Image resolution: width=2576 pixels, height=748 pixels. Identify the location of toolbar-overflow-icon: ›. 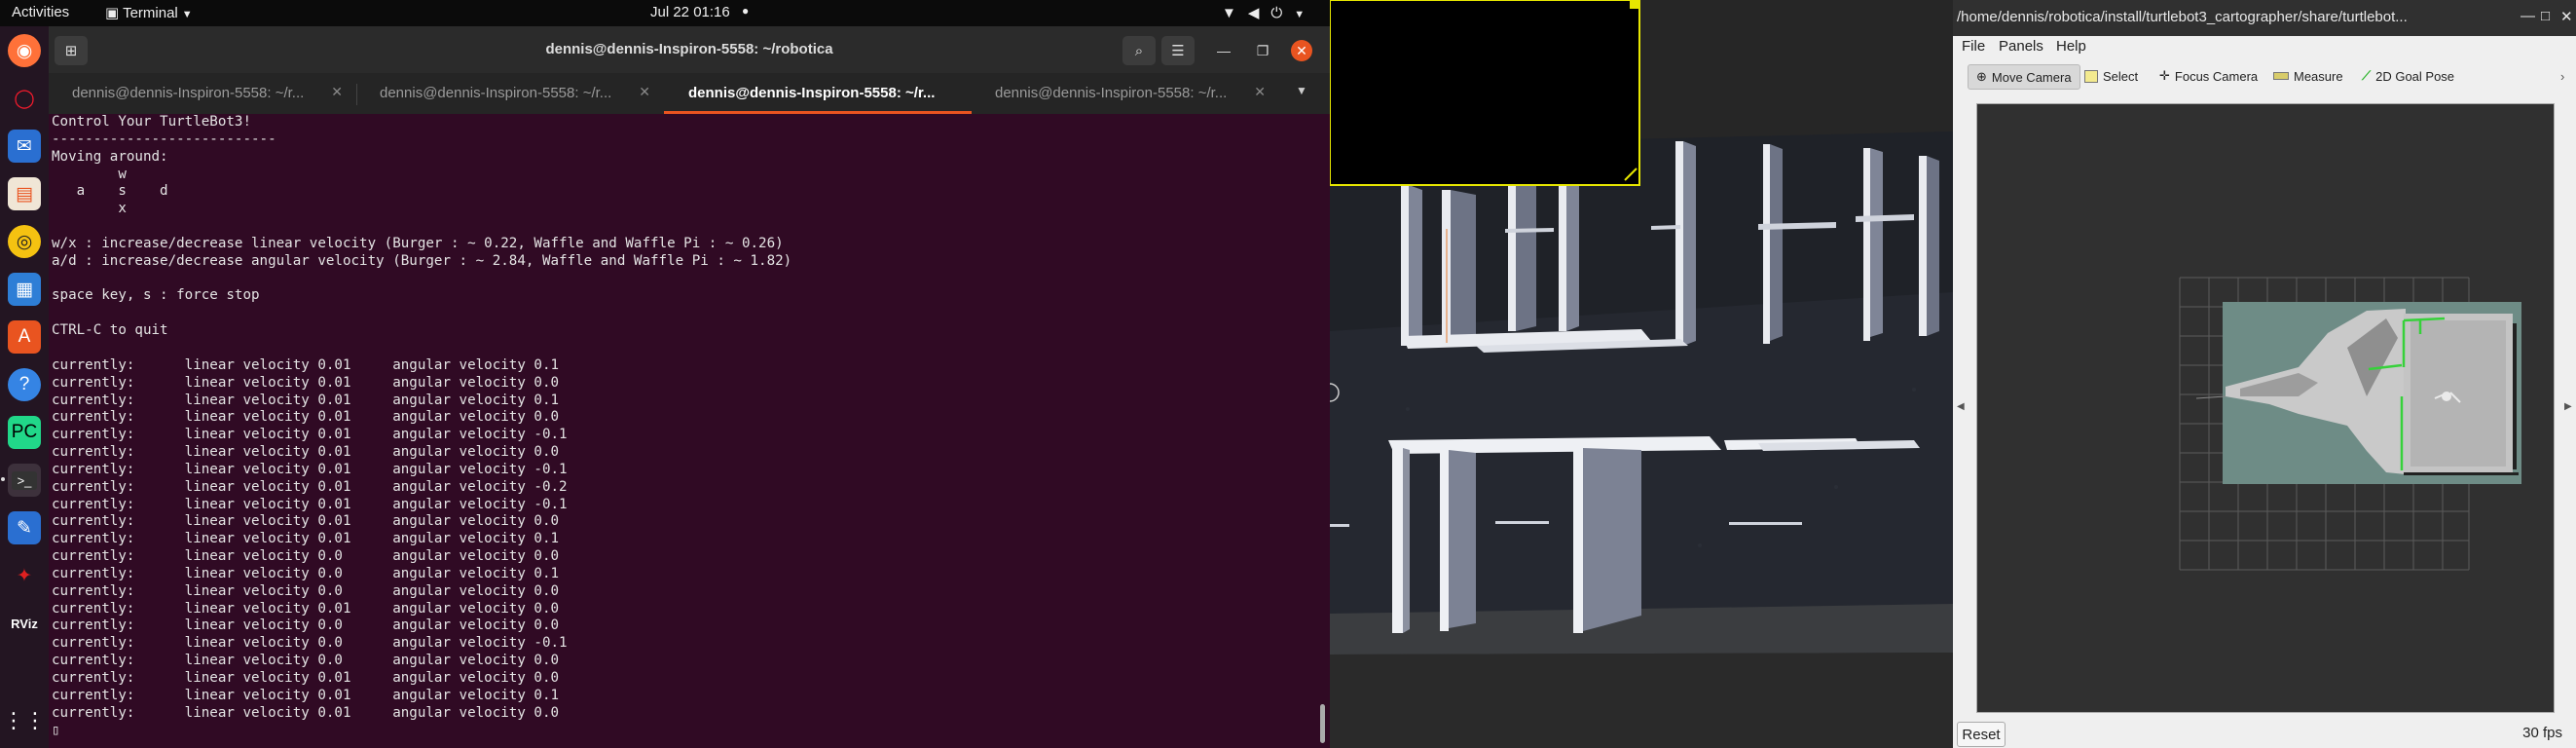
(2562, 76).